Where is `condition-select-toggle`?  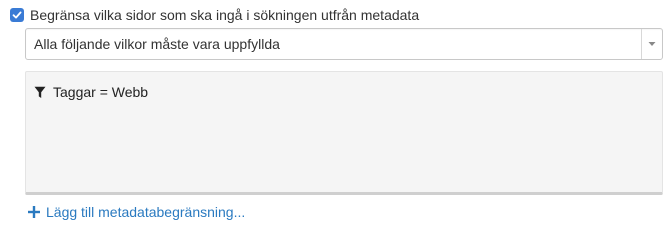 condition-select-toggle is located at coordinates (651, 44).